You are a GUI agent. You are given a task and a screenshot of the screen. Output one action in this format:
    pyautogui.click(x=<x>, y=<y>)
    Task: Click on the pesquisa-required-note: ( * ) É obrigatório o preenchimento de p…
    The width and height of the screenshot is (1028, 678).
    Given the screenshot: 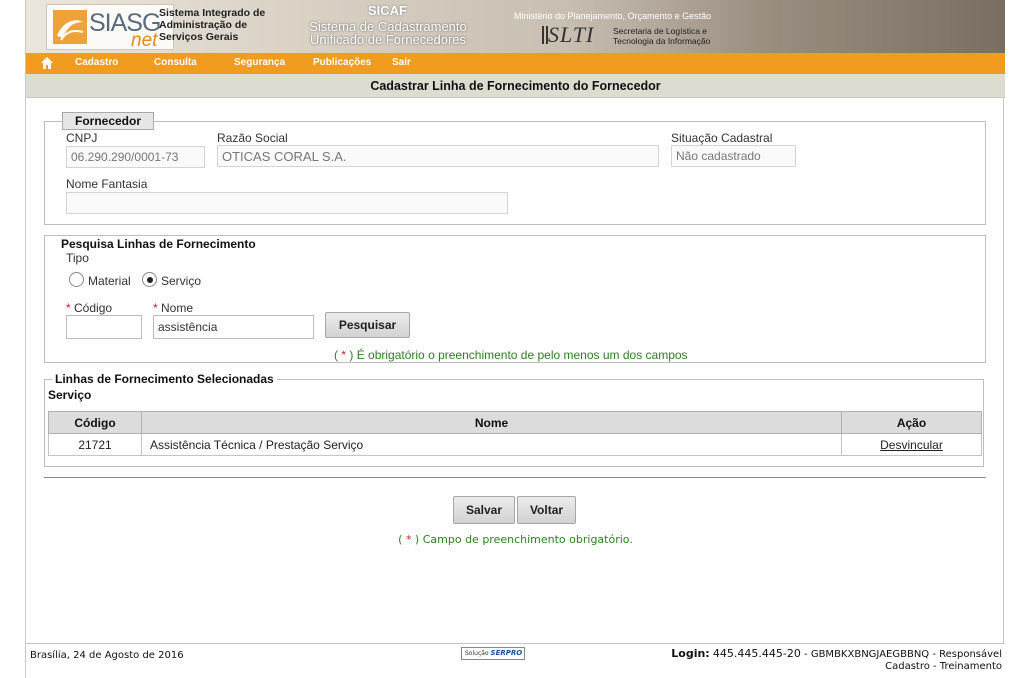 What is the action you would take?
    pyautogui.click(x=511, y=355)
    